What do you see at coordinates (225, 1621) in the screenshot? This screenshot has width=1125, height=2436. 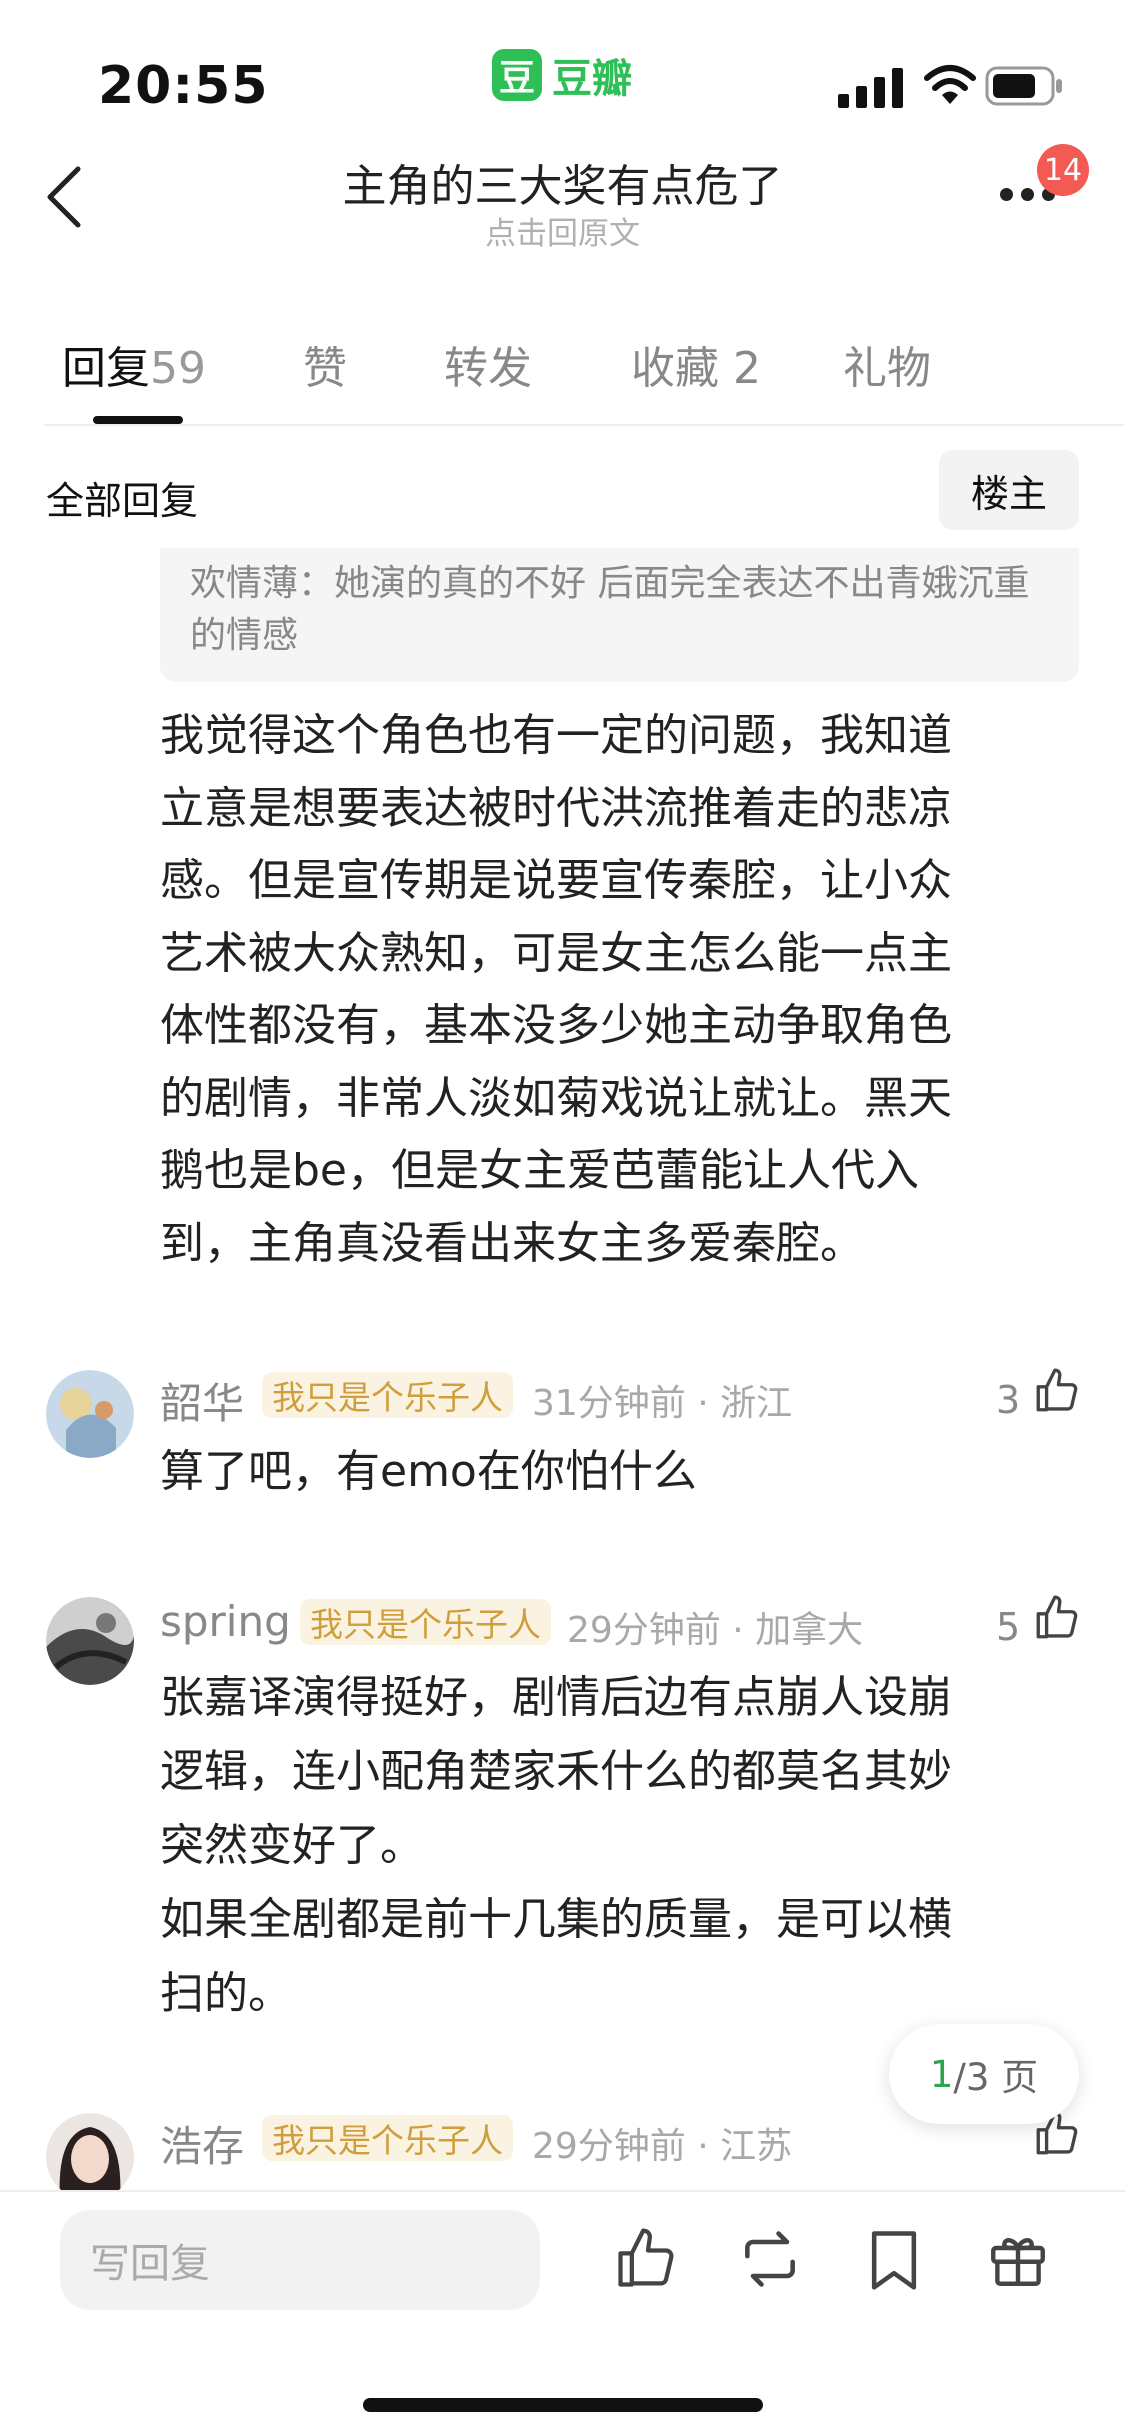 I see `commenter-name: spring` at bounding box center [225, 1621].